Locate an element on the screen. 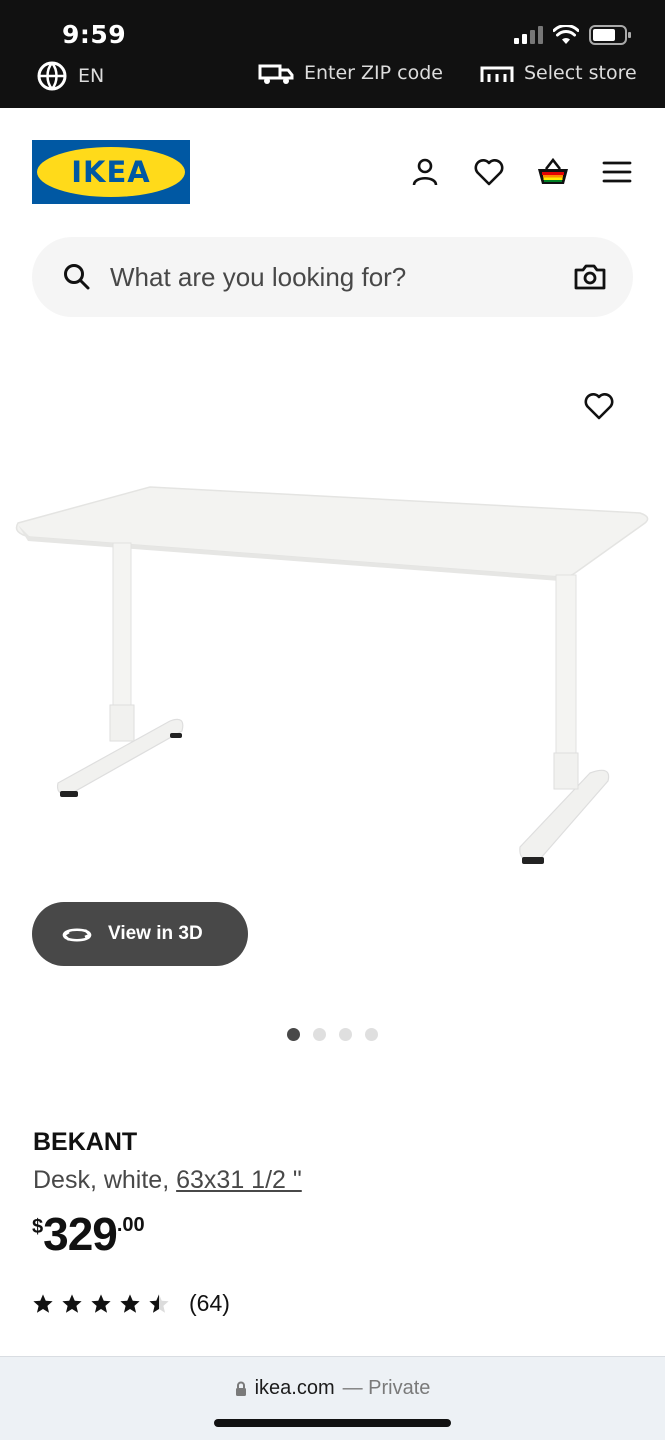 This screenshot has height=1440, width=665. store-selector: Select store is located at coordinates (558, 73).